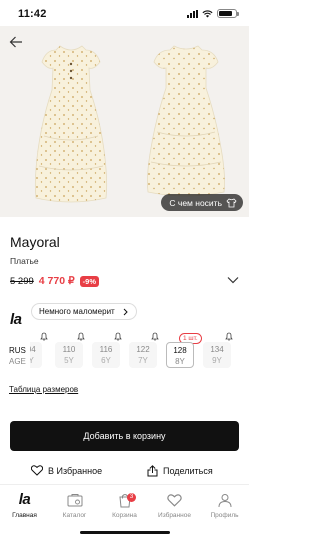 This screenshot has width=320, height=540. What do you see at coordinates (69, 349) in the screenshot?
I see `size-rus: 110` at bounding box center [69, 349].